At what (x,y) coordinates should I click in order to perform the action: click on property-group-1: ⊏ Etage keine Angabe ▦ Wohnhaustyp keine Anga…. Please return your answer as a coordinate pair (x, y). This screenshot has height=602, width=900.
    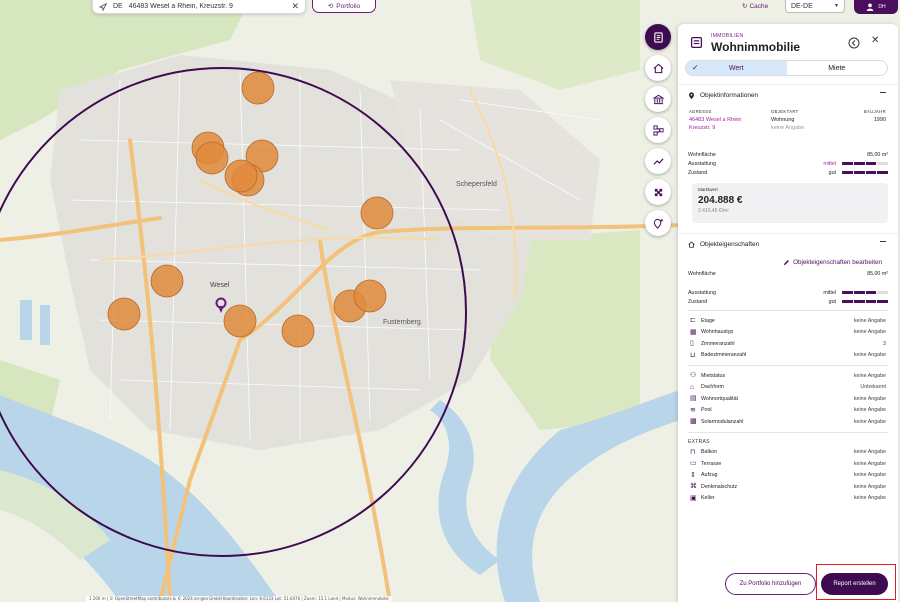
    Looking at the image, I should click on (788, 338).